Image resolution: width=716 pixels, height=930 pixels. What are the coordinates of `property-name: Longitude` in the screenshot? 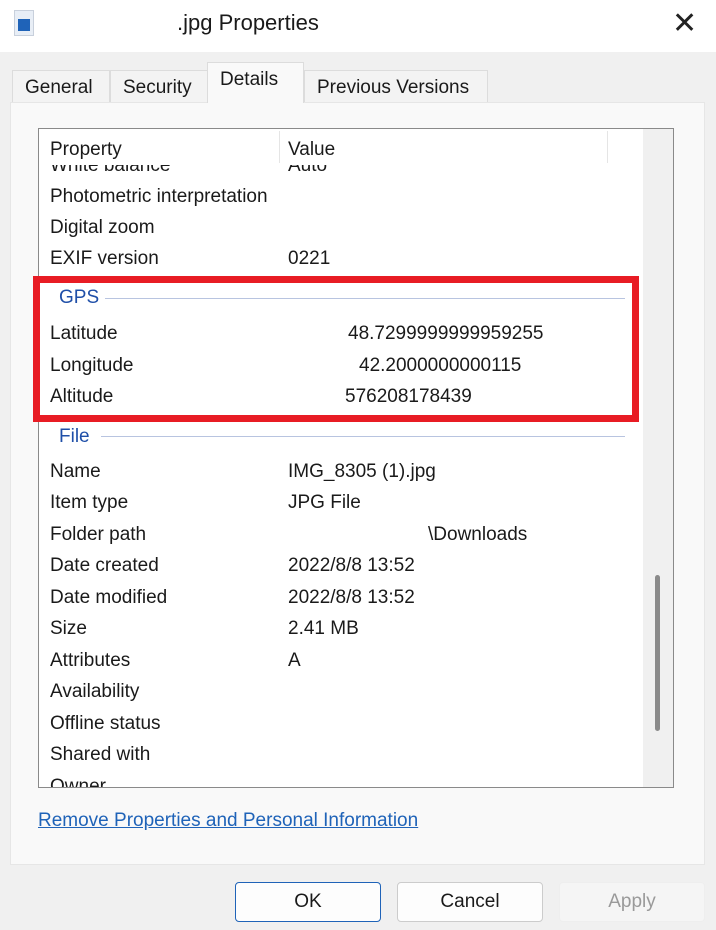 It's located at (92, 365).